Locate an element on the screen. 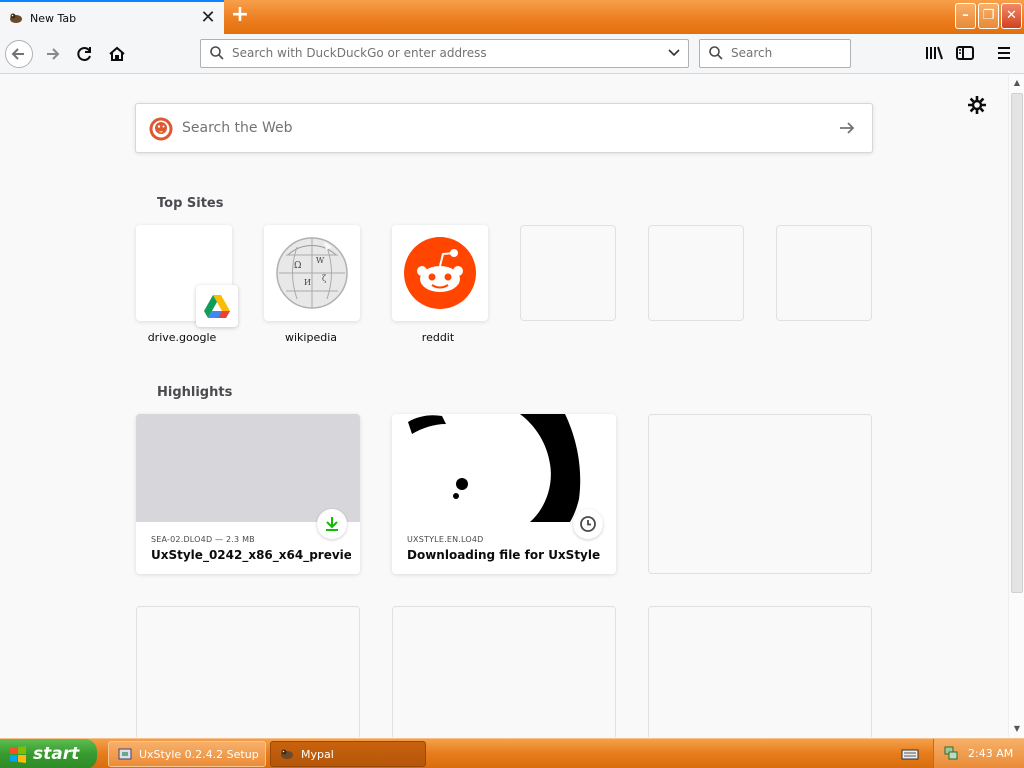 This screenshot has width=1024, height=768. highlight-title: Downloading file for UxStyle is located at coordinates (504, 555).